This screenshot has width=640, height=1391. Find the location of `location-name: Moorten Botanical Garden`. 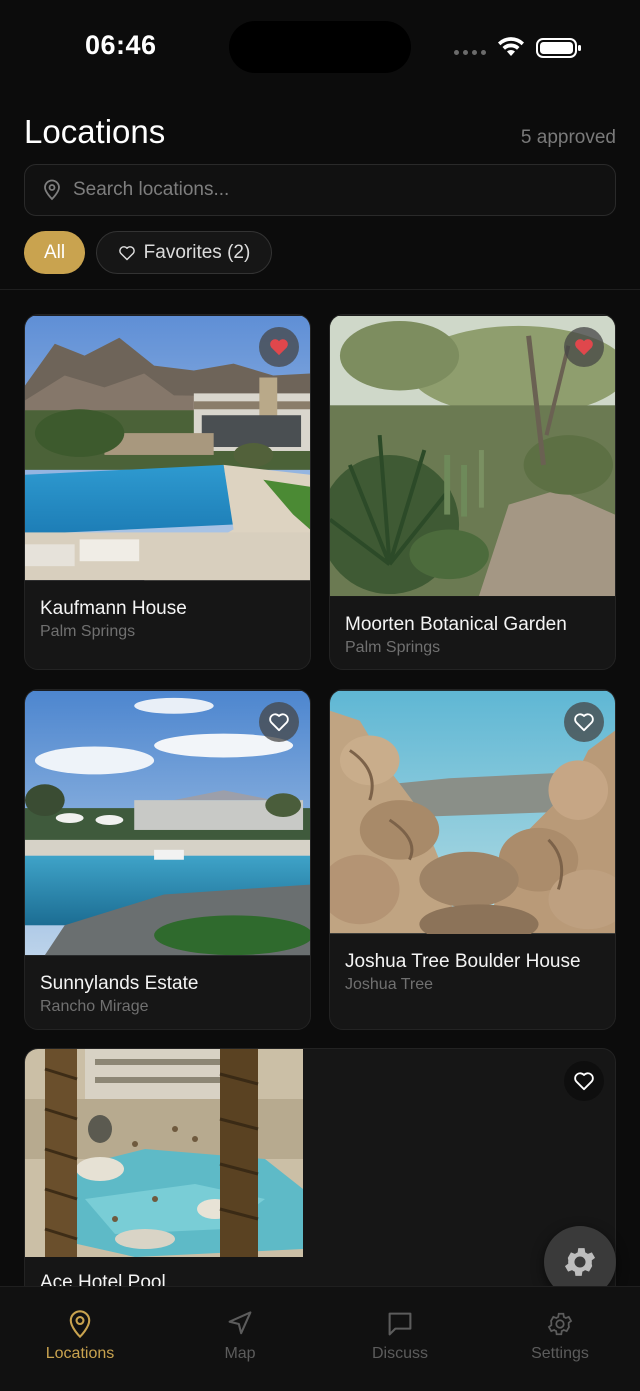

location-name: Moorten Botanical Garden is located at coordinates (456, 624).